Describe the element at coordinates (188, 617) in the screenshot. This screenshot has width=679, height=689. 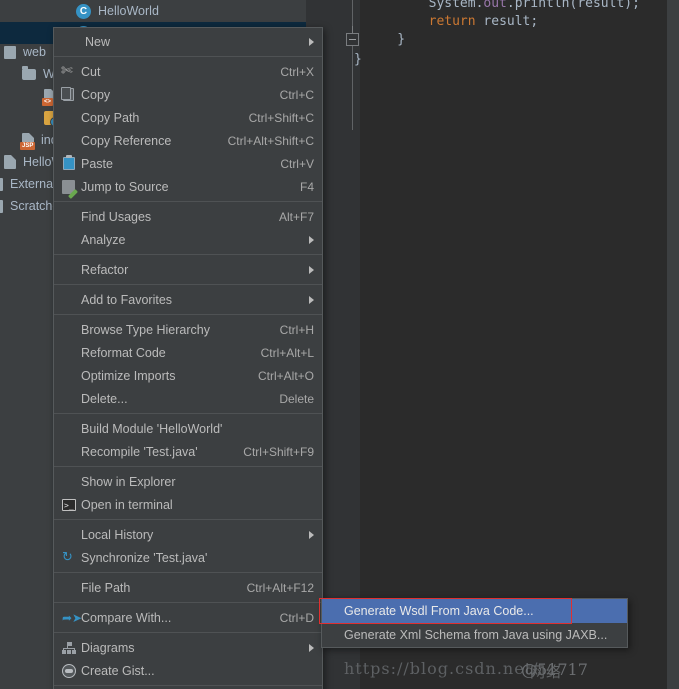
I see `menu-item-compare-with: ➦➤ Compare With... Ctrl+D` at that location.